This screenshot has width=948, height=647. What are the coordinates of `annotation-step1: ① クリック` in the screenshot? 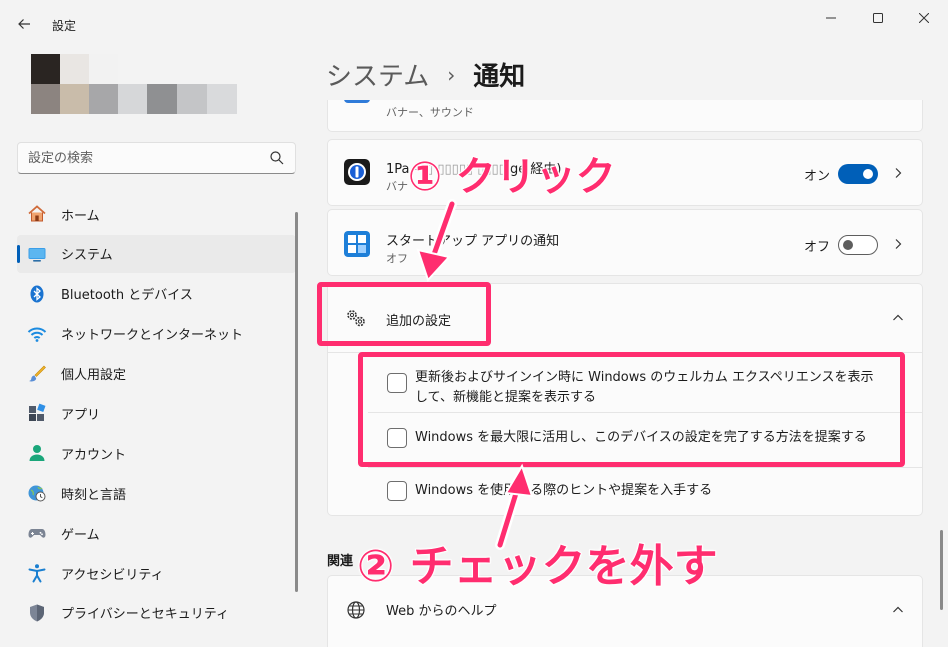 It's located at (512, 177).